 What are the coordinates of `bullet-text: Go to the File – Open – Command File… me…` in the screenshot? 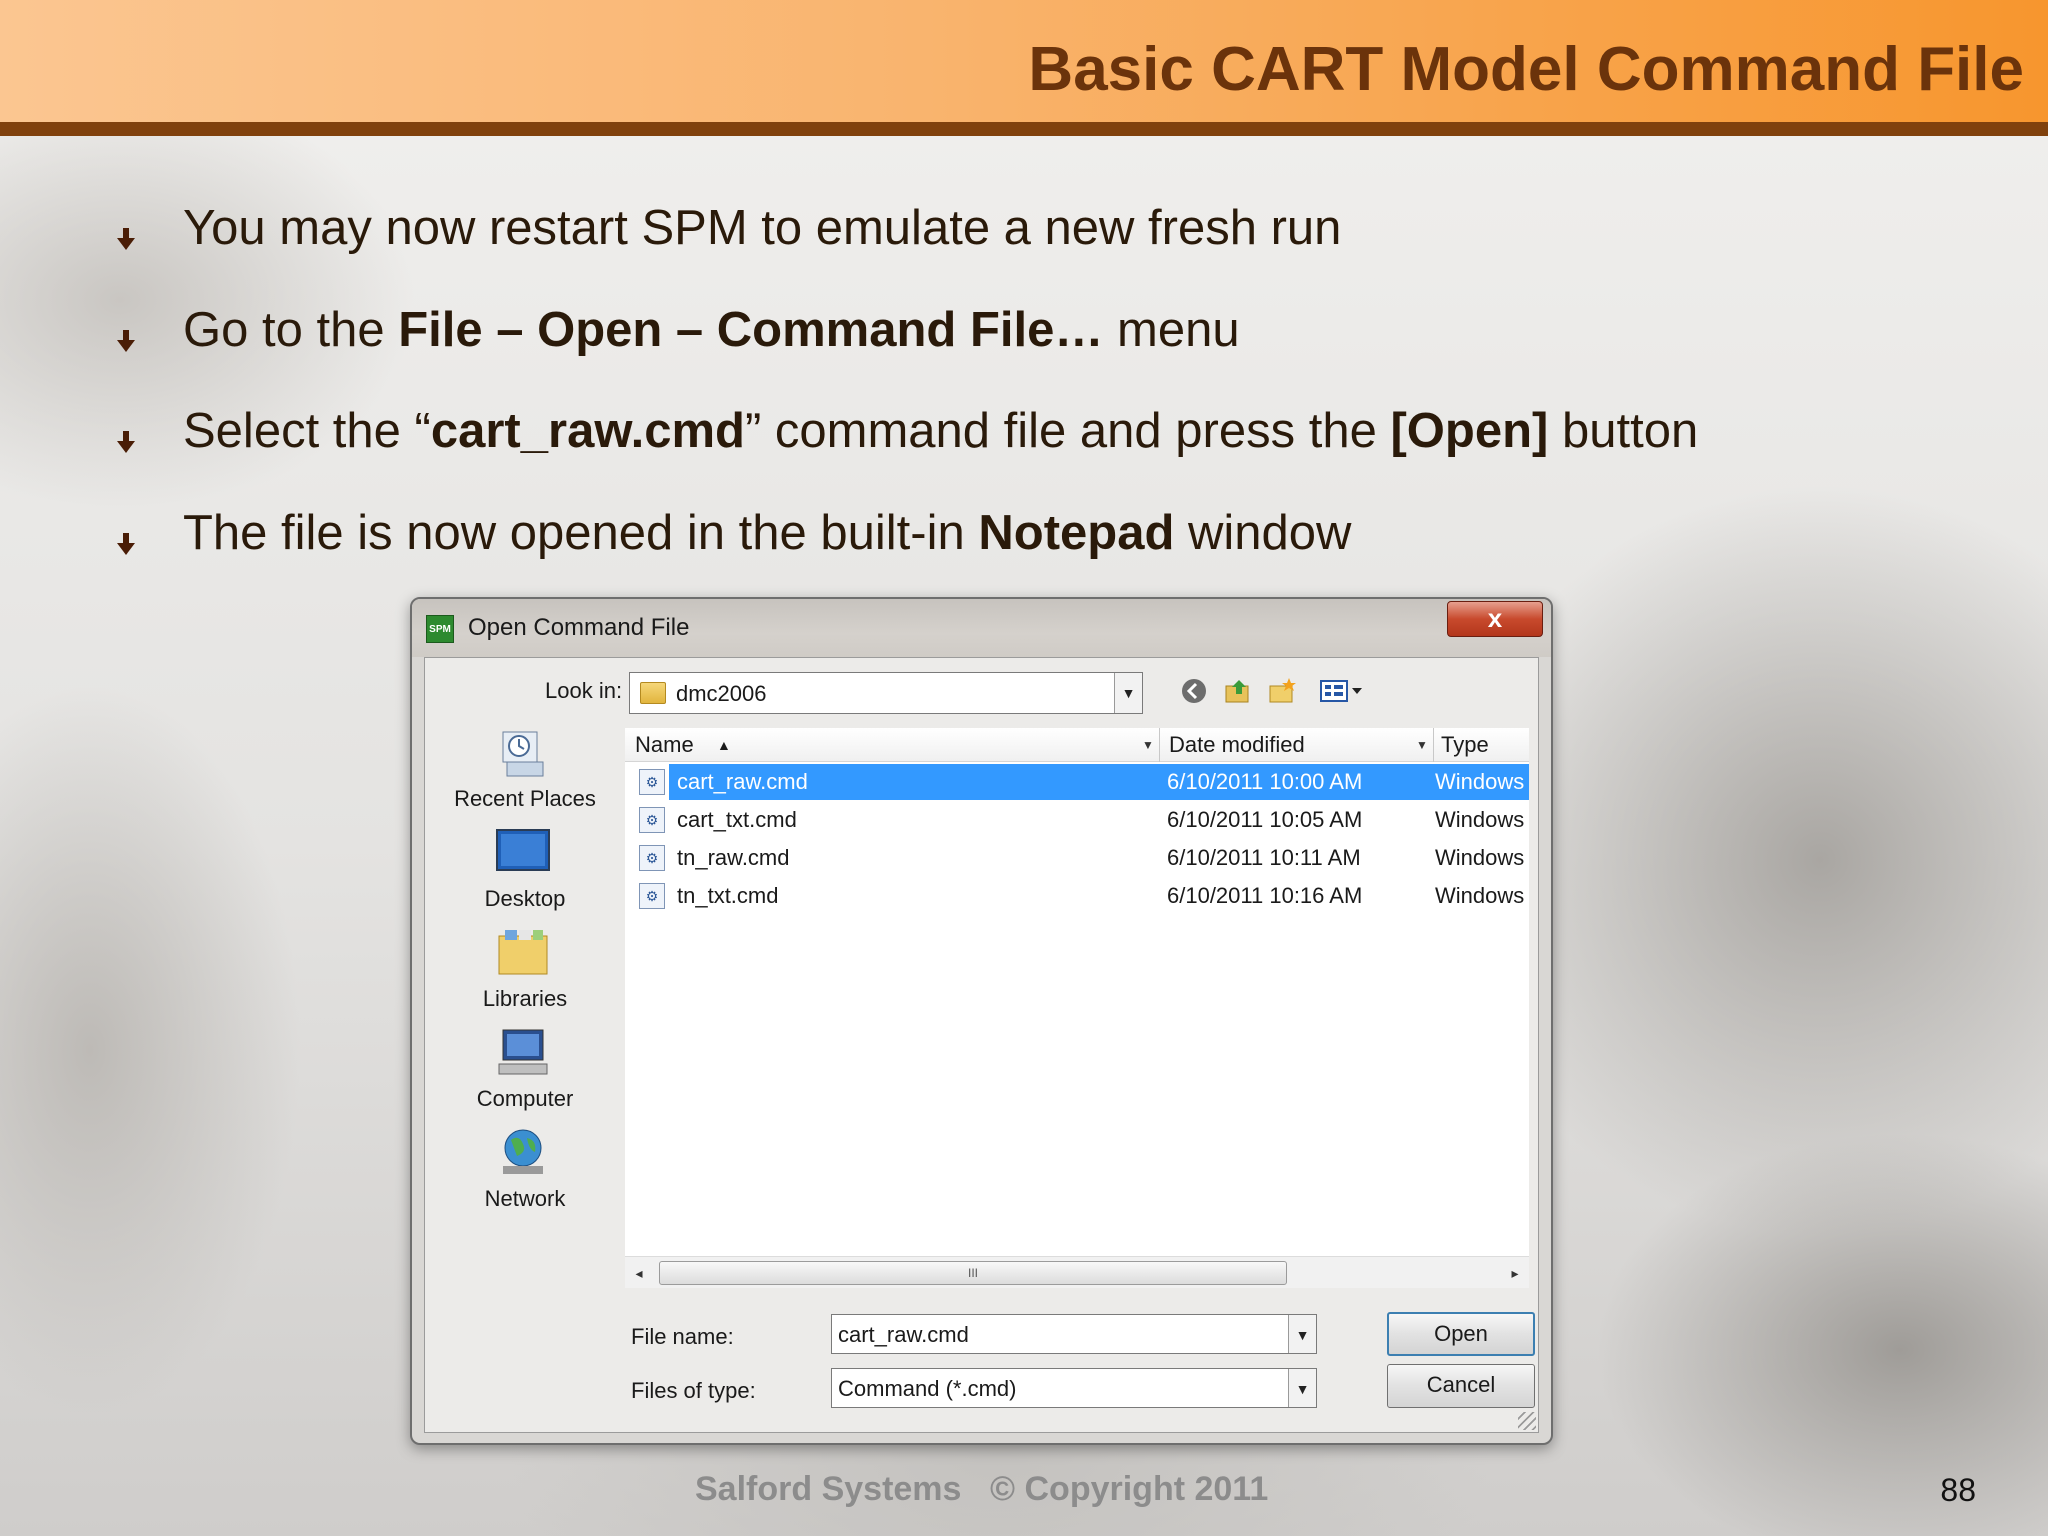 It's located at (711, 330).